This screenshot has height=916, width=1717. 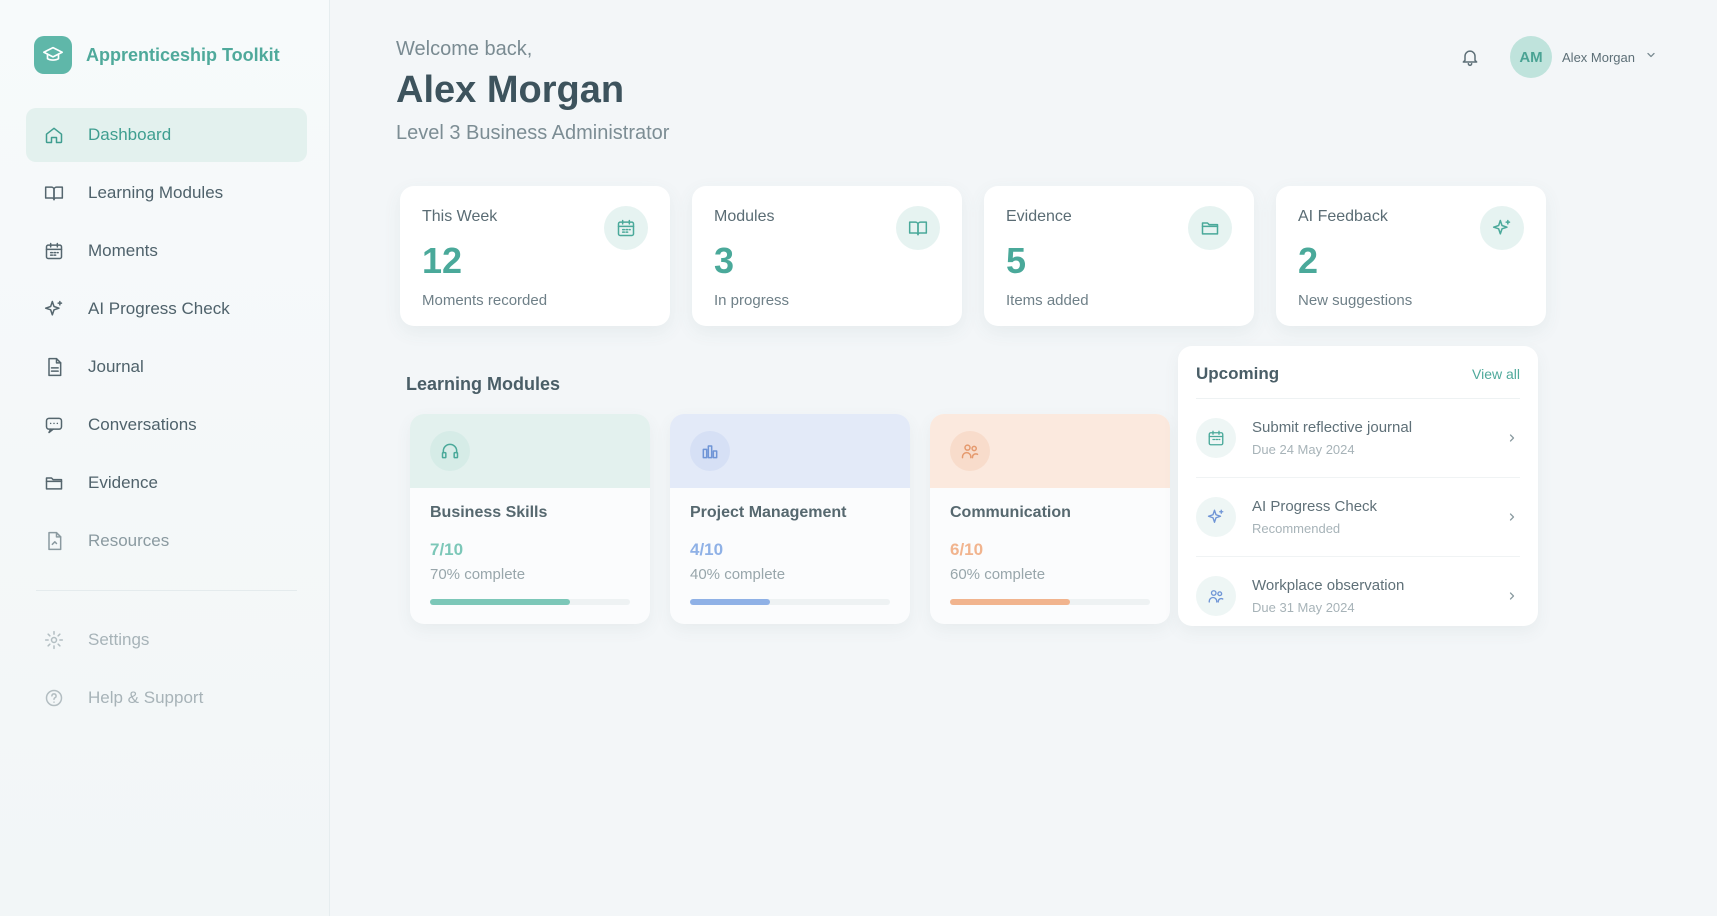 What do you see at coordinates (1370, 517) in the screenshot?
I see `upcoming-text: AI Progress Check Recommended` at bounding box center [1370, 517].